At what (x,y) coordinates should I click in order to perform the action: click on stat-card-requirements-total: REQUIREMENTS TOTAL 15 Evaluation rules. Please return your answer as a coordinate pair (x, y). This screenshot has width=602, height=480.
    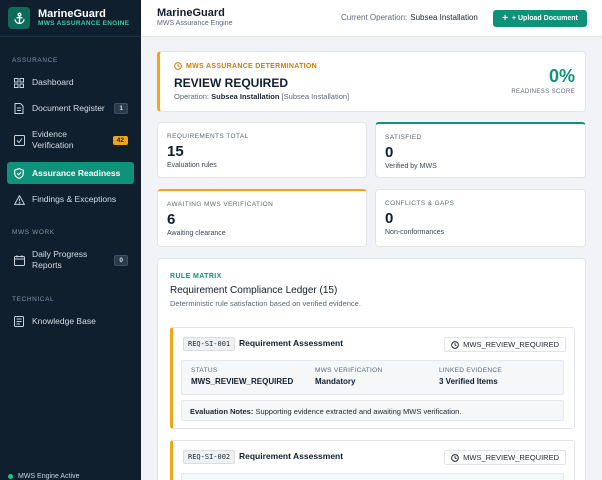
    Looking at the image, I should click on (262, 150).